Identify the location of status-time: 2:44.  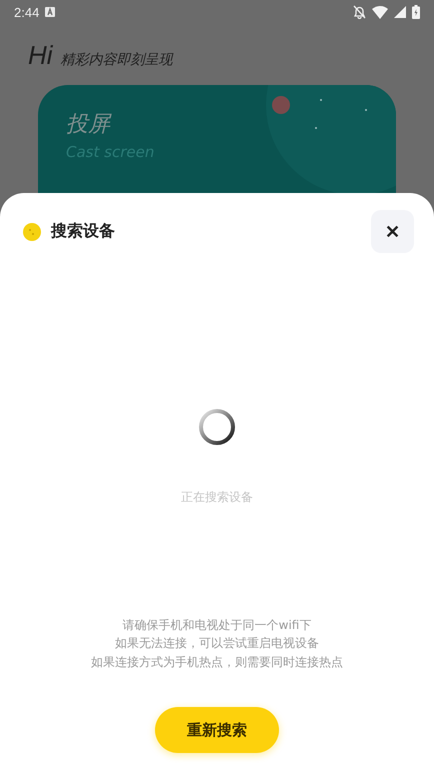
(27, 12).